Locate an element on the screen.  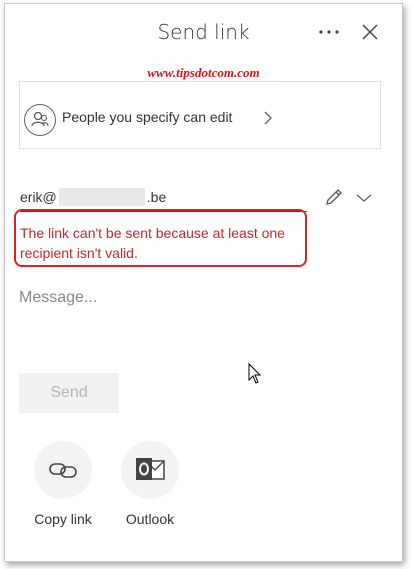
recipient-prefix: erik@ is located at coordinates (38, 197).